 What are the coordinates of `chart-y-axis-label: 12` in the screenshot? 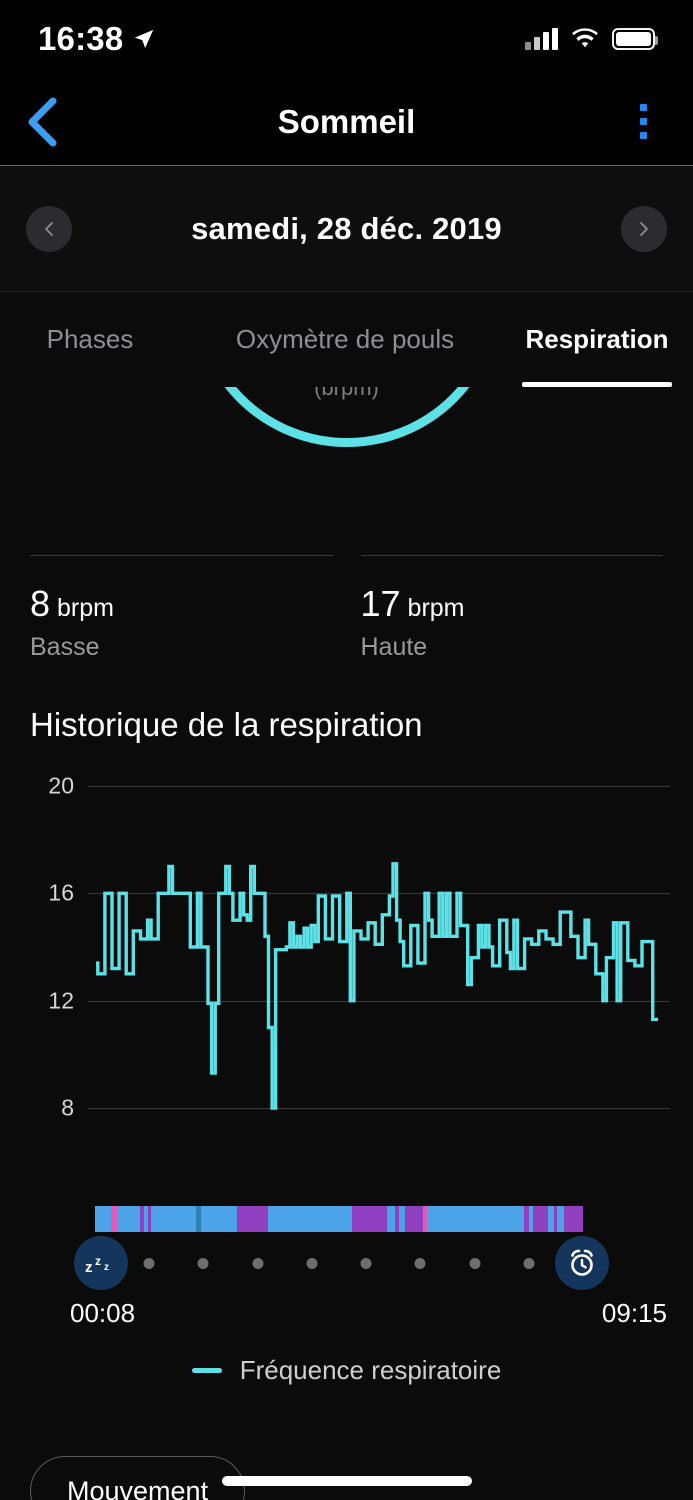 It's located at (61, 1000).